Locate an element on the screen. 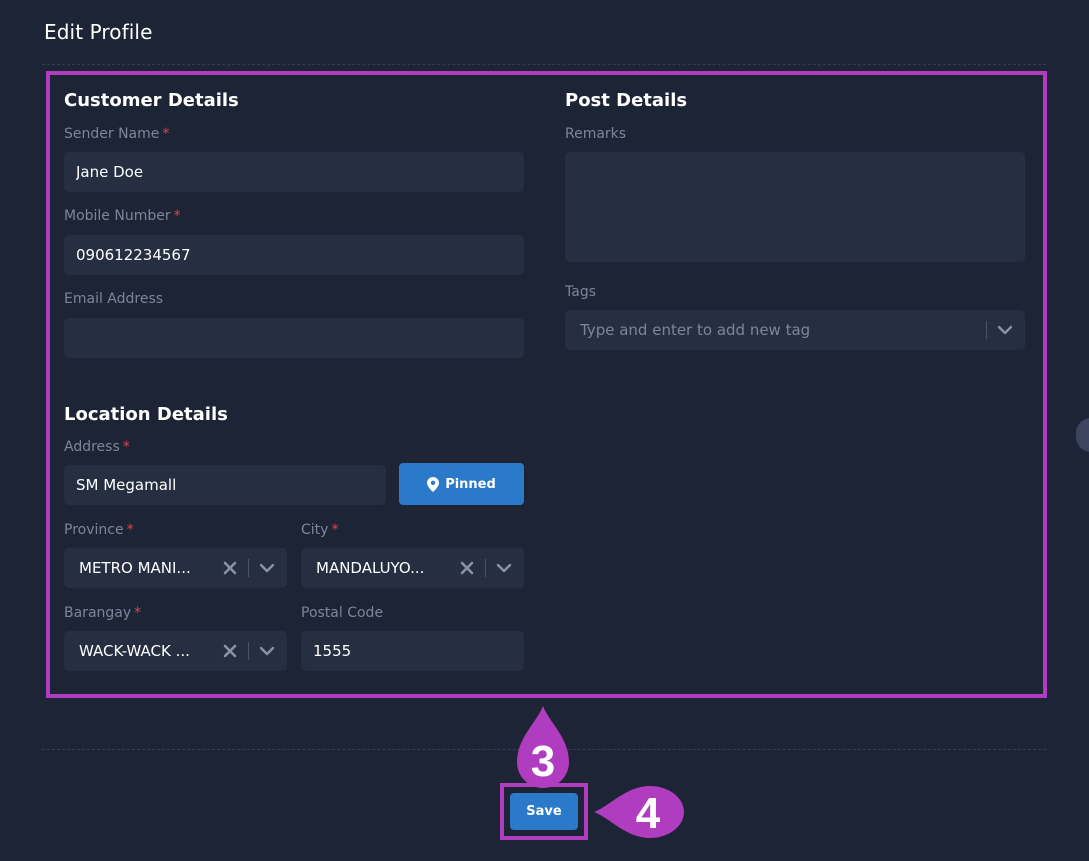  mobile-number-field: 090612234567 is located at coordinates (294, 255).